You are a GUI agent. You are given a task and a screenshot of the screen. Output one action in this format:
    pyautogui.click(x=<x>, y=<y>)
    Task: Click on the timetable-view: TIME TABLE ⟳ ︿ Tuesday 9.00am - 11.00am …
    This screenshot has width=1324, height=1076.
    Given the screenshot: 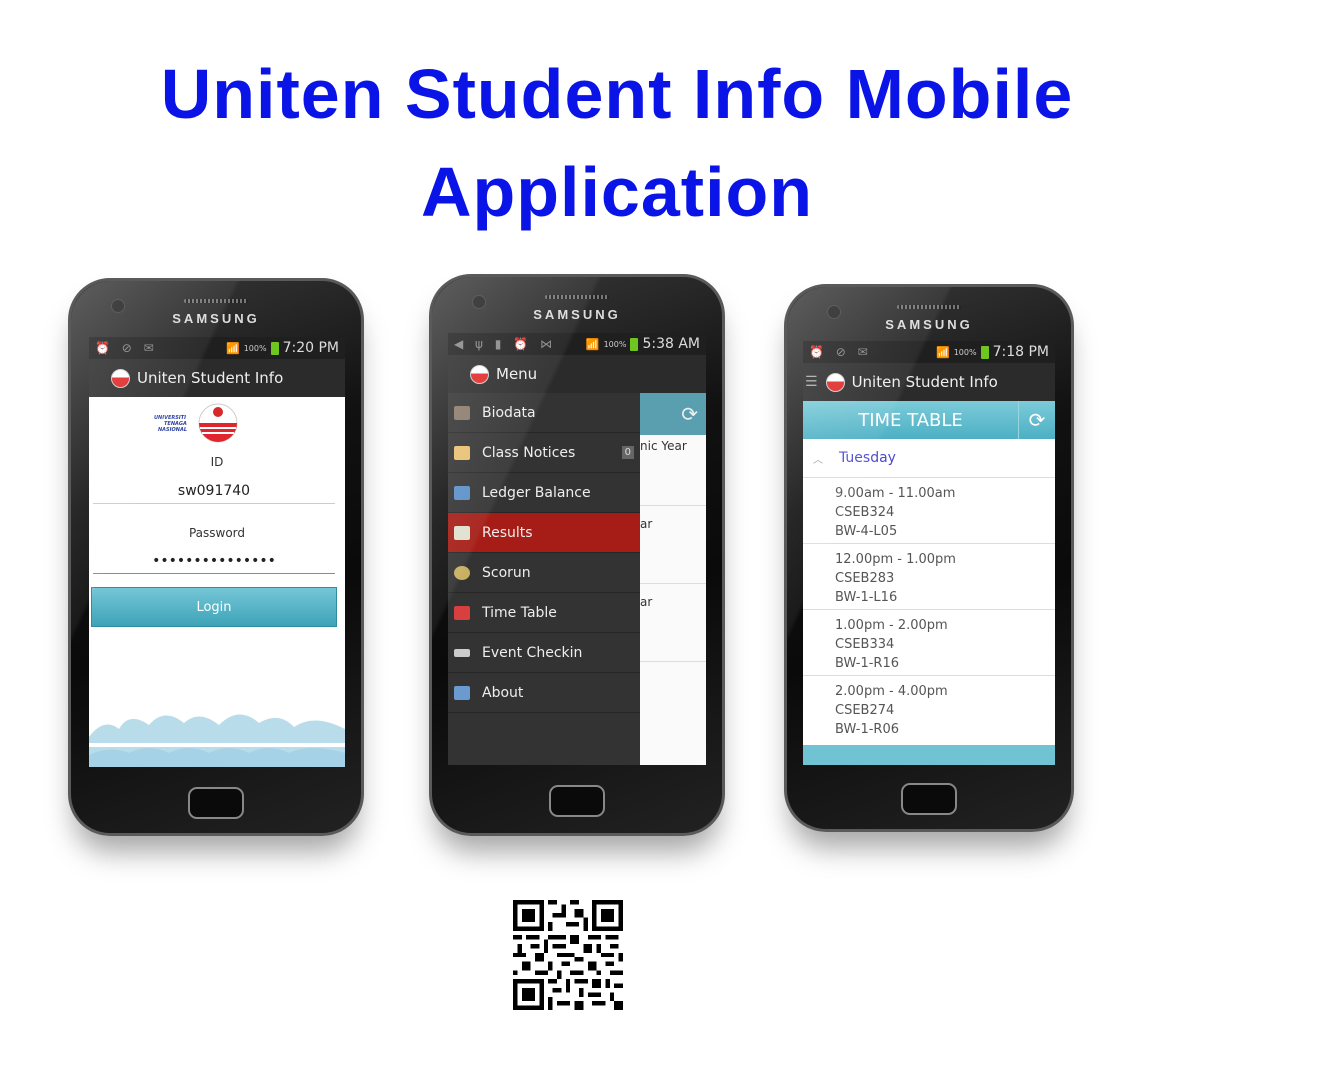 What is the action you would take?
    pyautogui.click(x=929, y=583)
    